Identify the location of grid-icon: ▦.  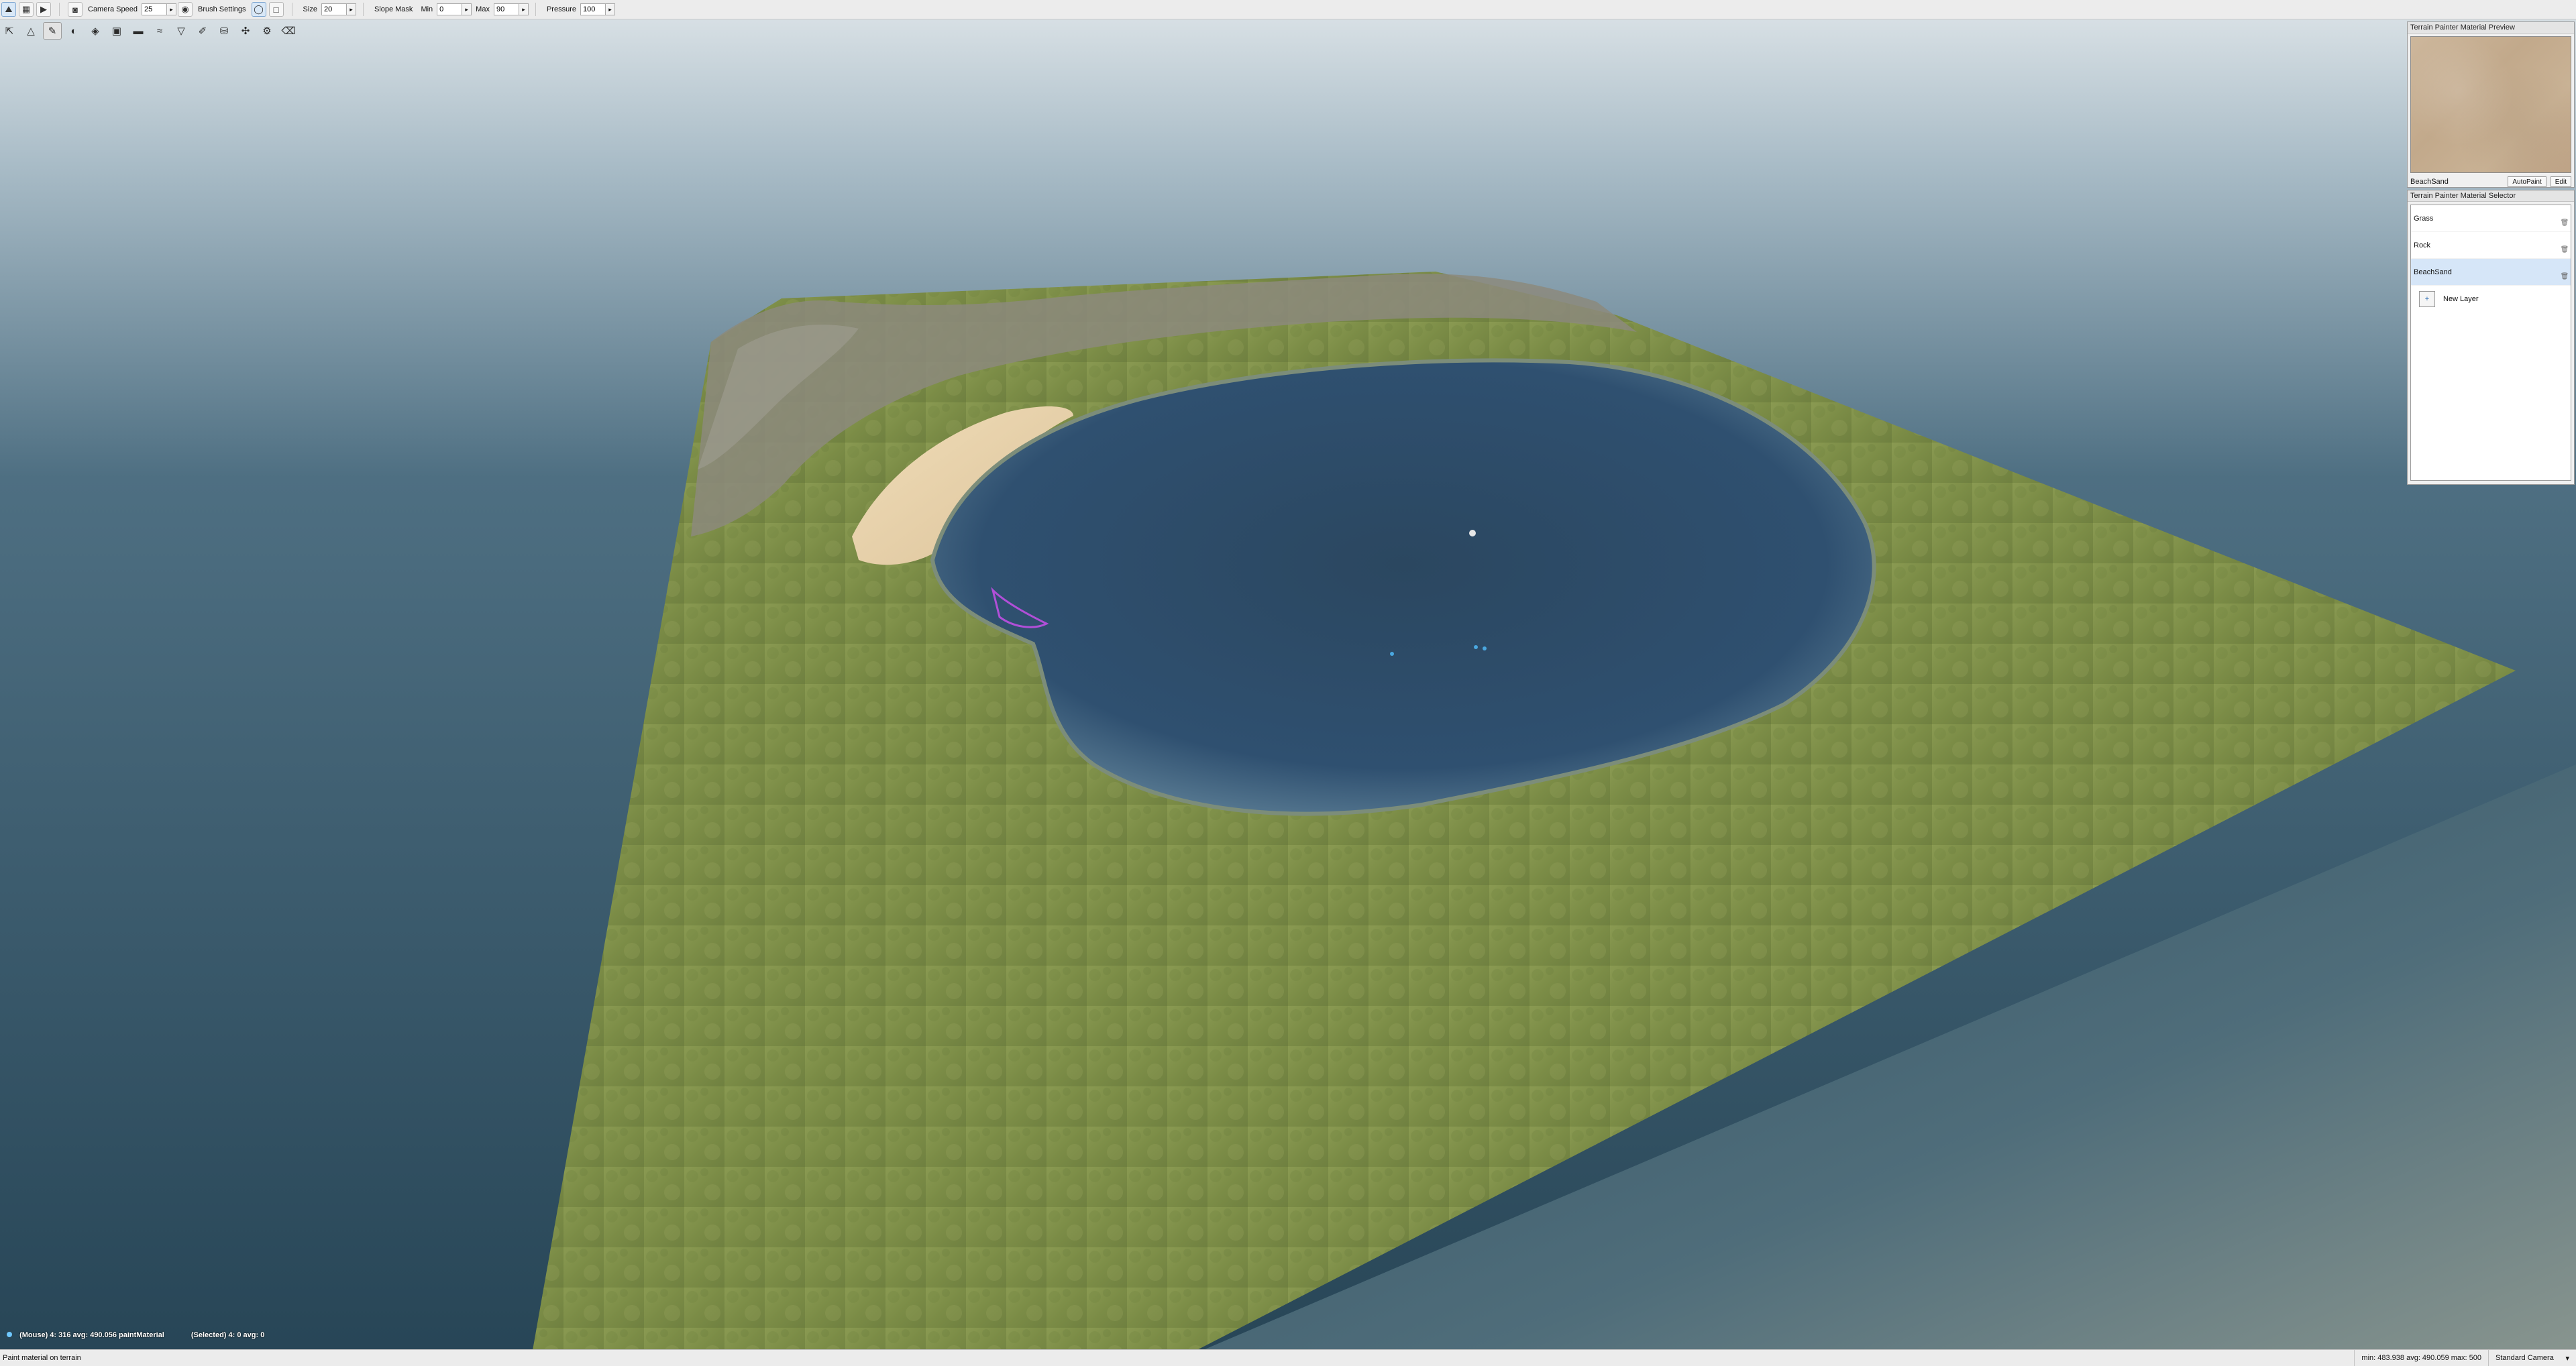
(26, 9).